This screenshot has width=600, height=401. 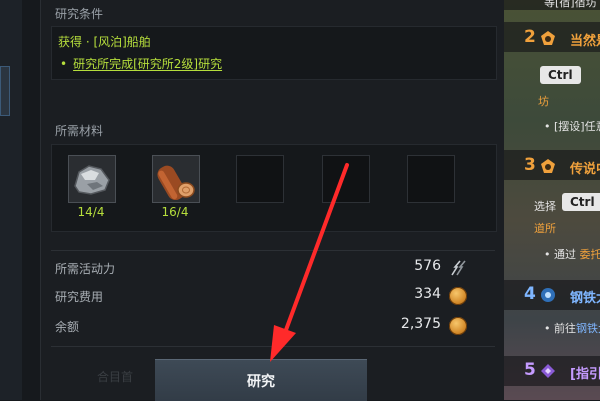 I want to click on quest-row: 3 传说中, so click(x=552, y=165).